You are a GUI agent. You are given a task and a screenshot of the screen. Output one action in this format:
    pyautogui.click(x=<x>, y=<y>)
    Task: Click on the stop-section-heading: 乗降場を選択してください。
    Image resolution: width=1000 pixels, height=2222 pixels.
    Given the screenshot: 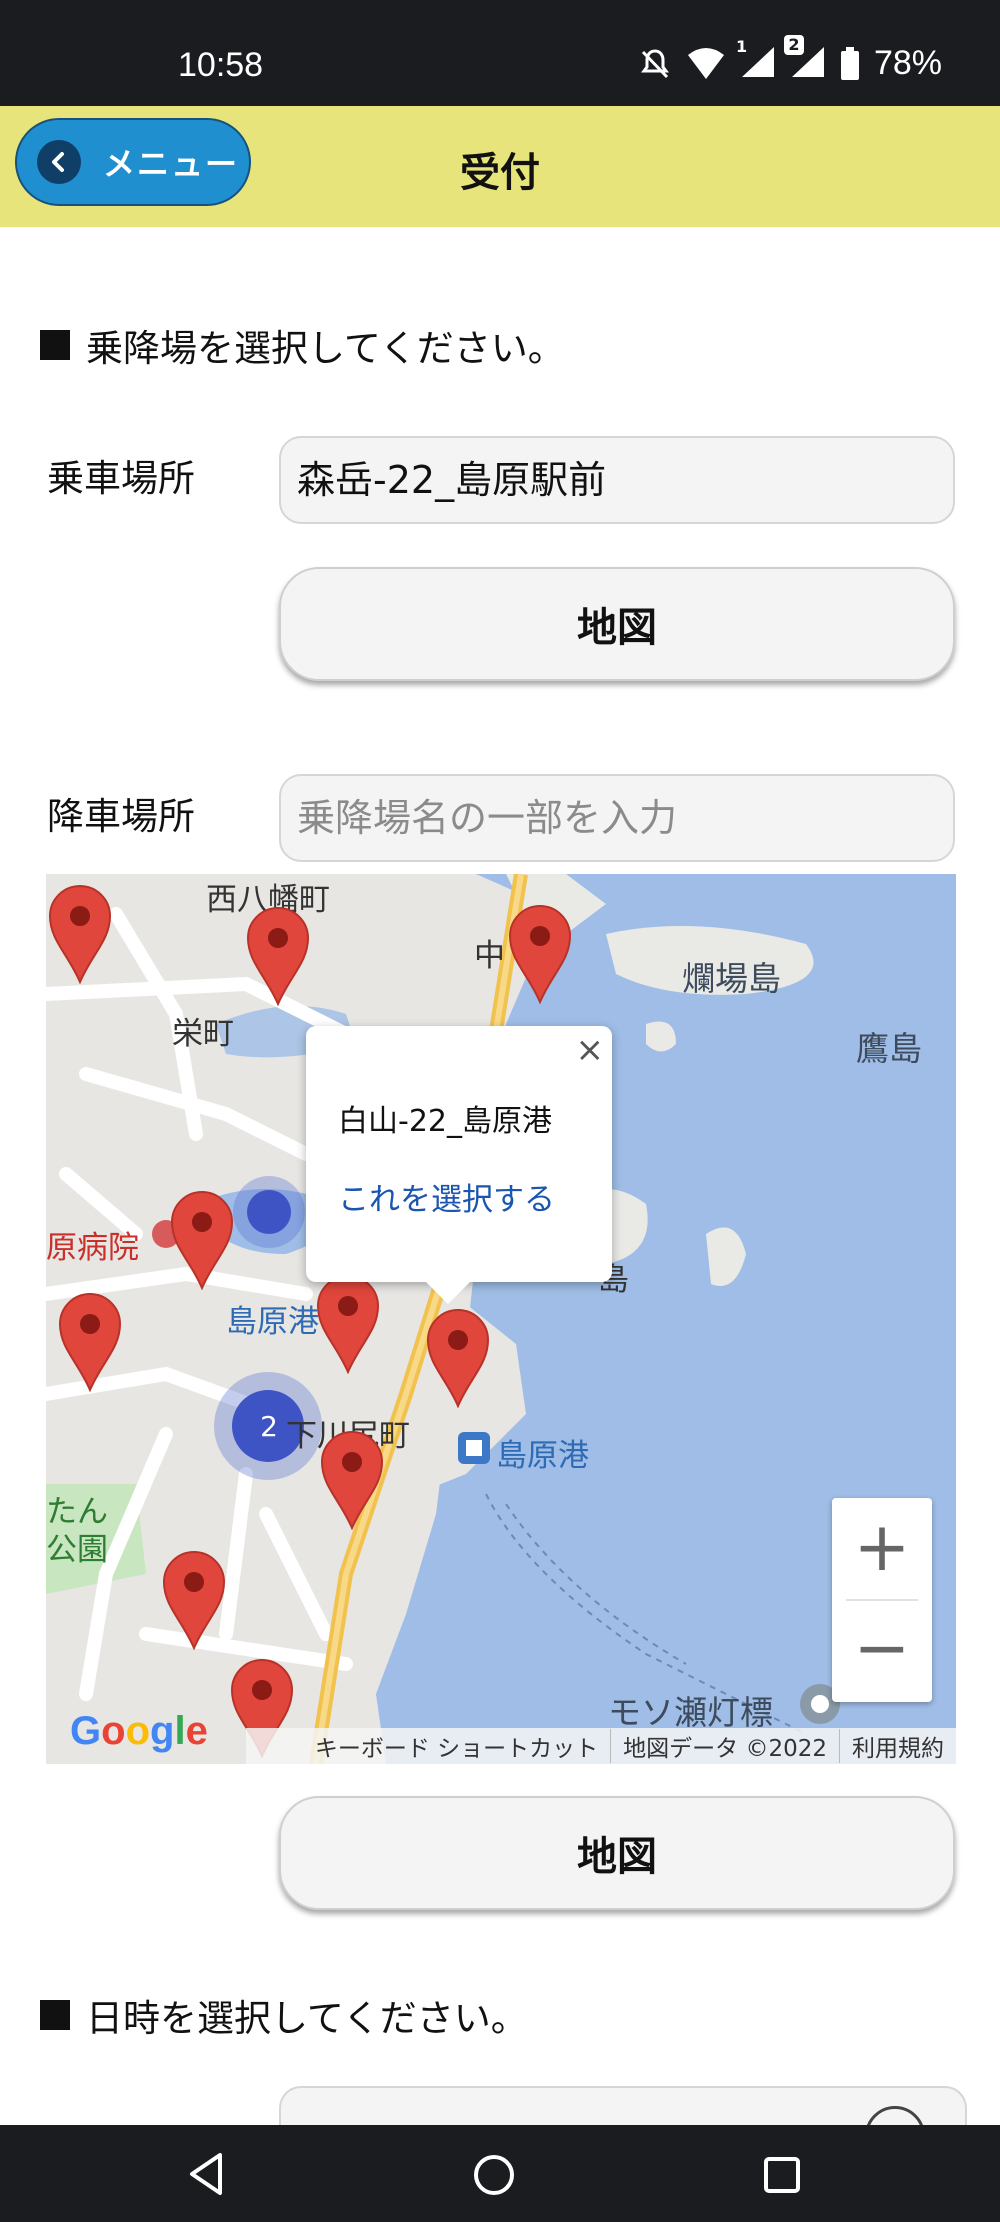 What is the action you would take?
    pyautogui.click(x=302, y=345)
    